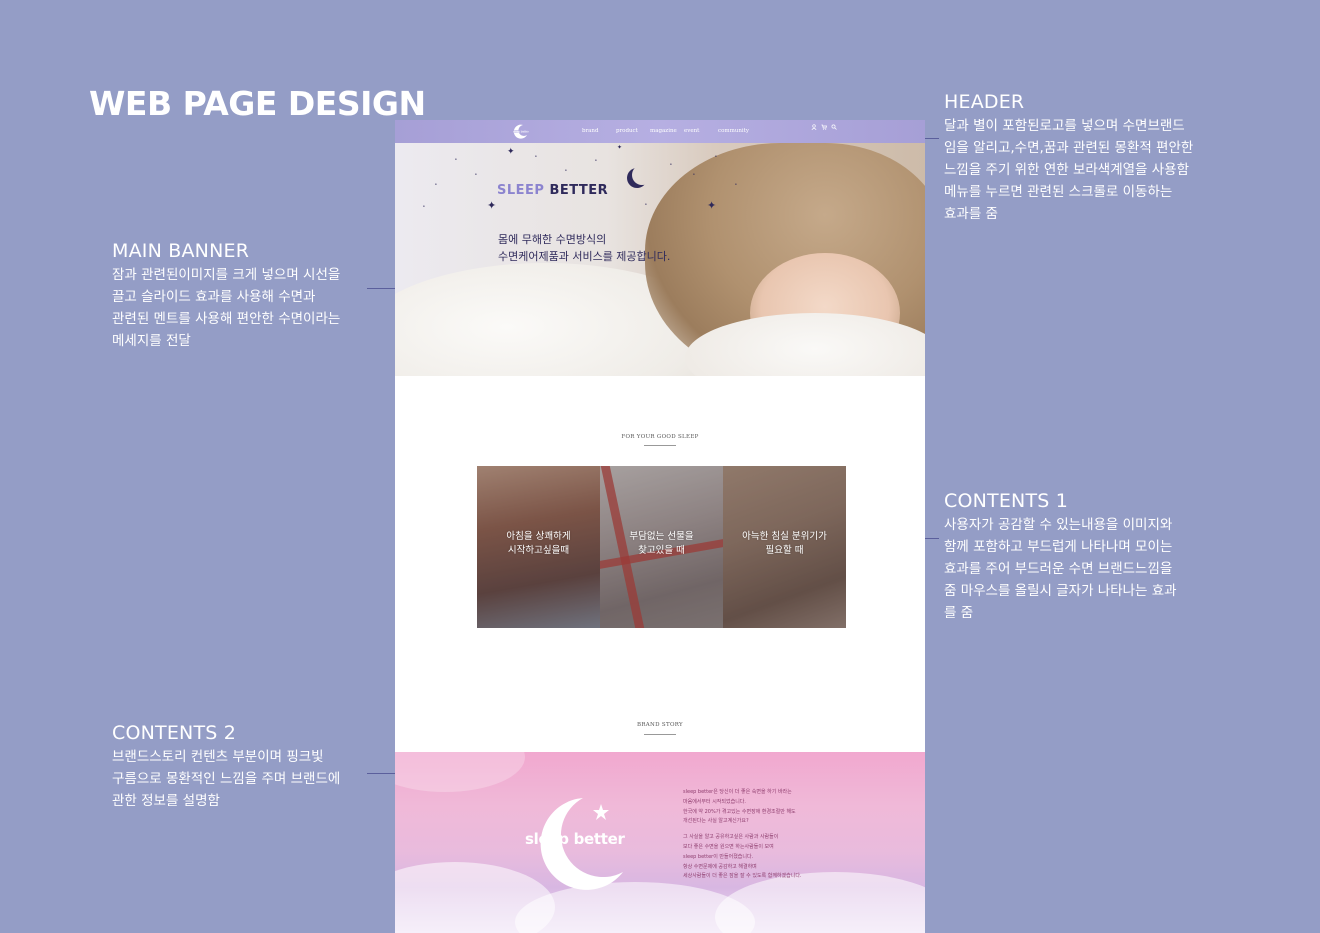 The width and height of the screenshot is (1320, 933). What do you see at coordinates (971, 214) in the screenshot?
I see `annotation-line: 효과를 줌` at bounding box center [971, 214].